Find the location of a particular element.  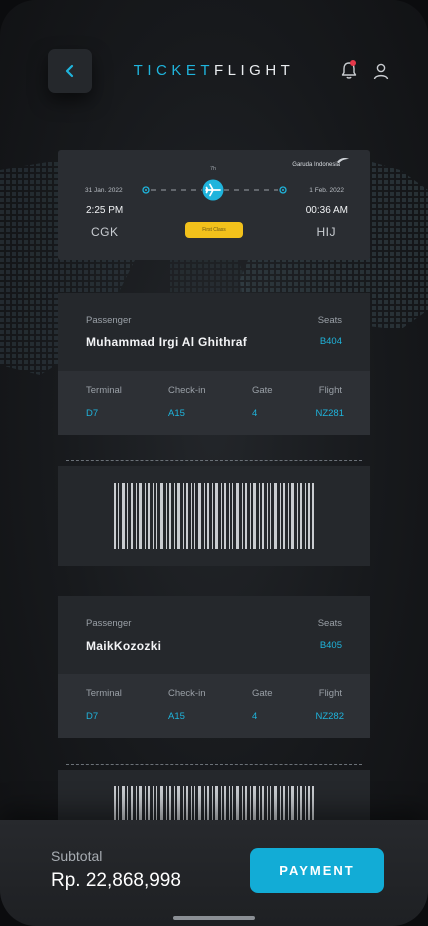

barcode-image is located at coordinates (214, 516).